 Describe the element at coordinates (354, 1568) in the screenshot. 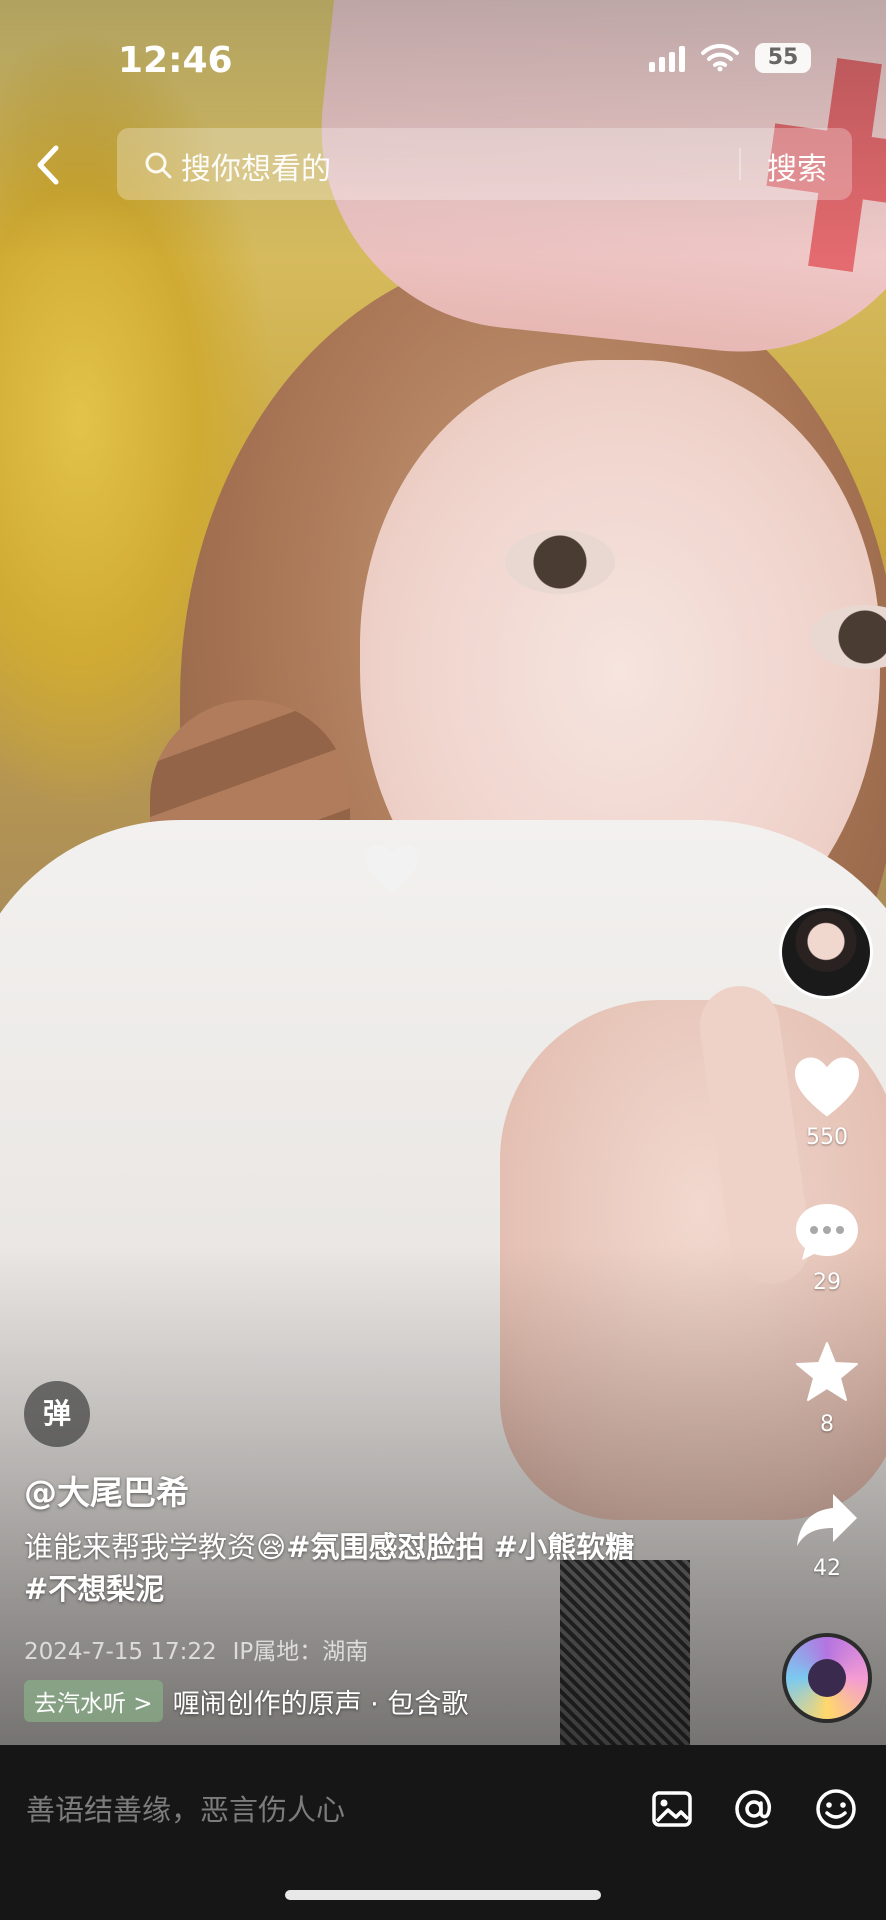

I see `video-caption: 谁能来帮我学教资😪#氛围感怼脸拍 #小熊软糖 #不想梨泥` at that location.